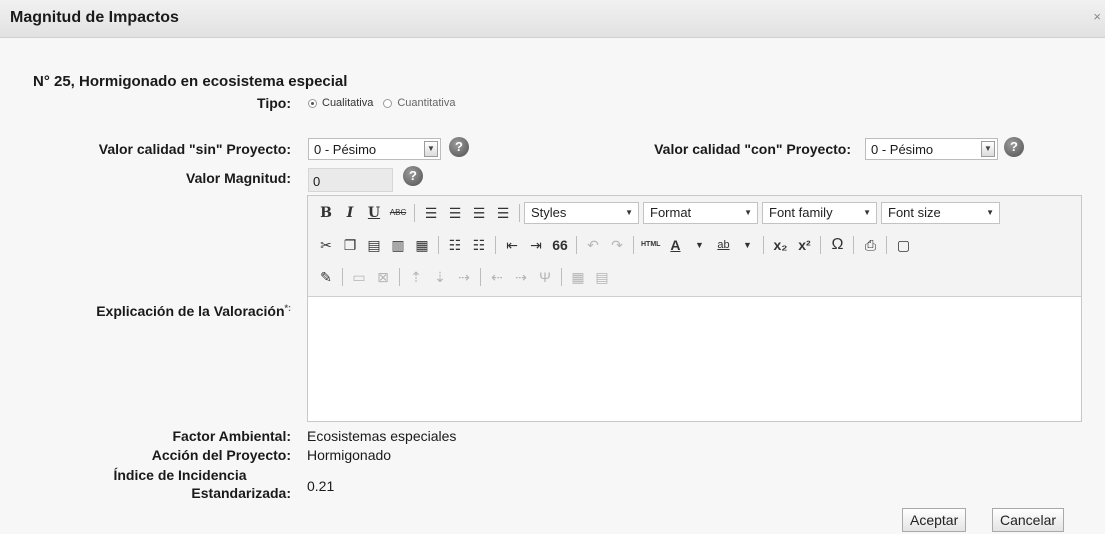 Image resolution: width=1105 pixels, height=534 pixels. What do you see at coordinates (723, 245) in the screenshot?
I see `highlight-button: ab` at bounding box center [723, 245].